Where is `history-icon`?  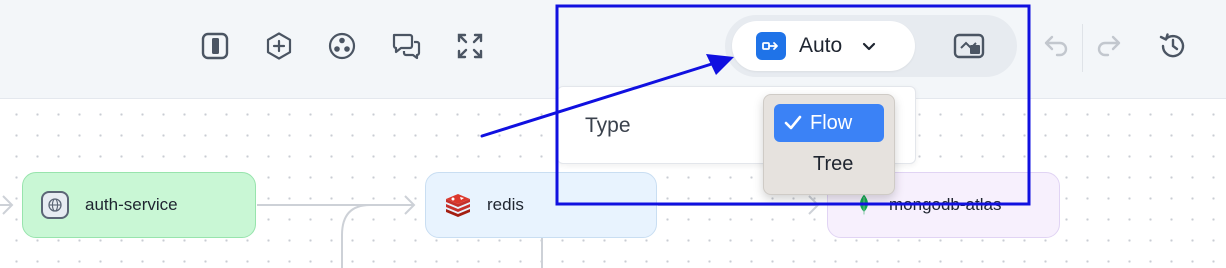 history-icon is located at coordinates (1173, 46).